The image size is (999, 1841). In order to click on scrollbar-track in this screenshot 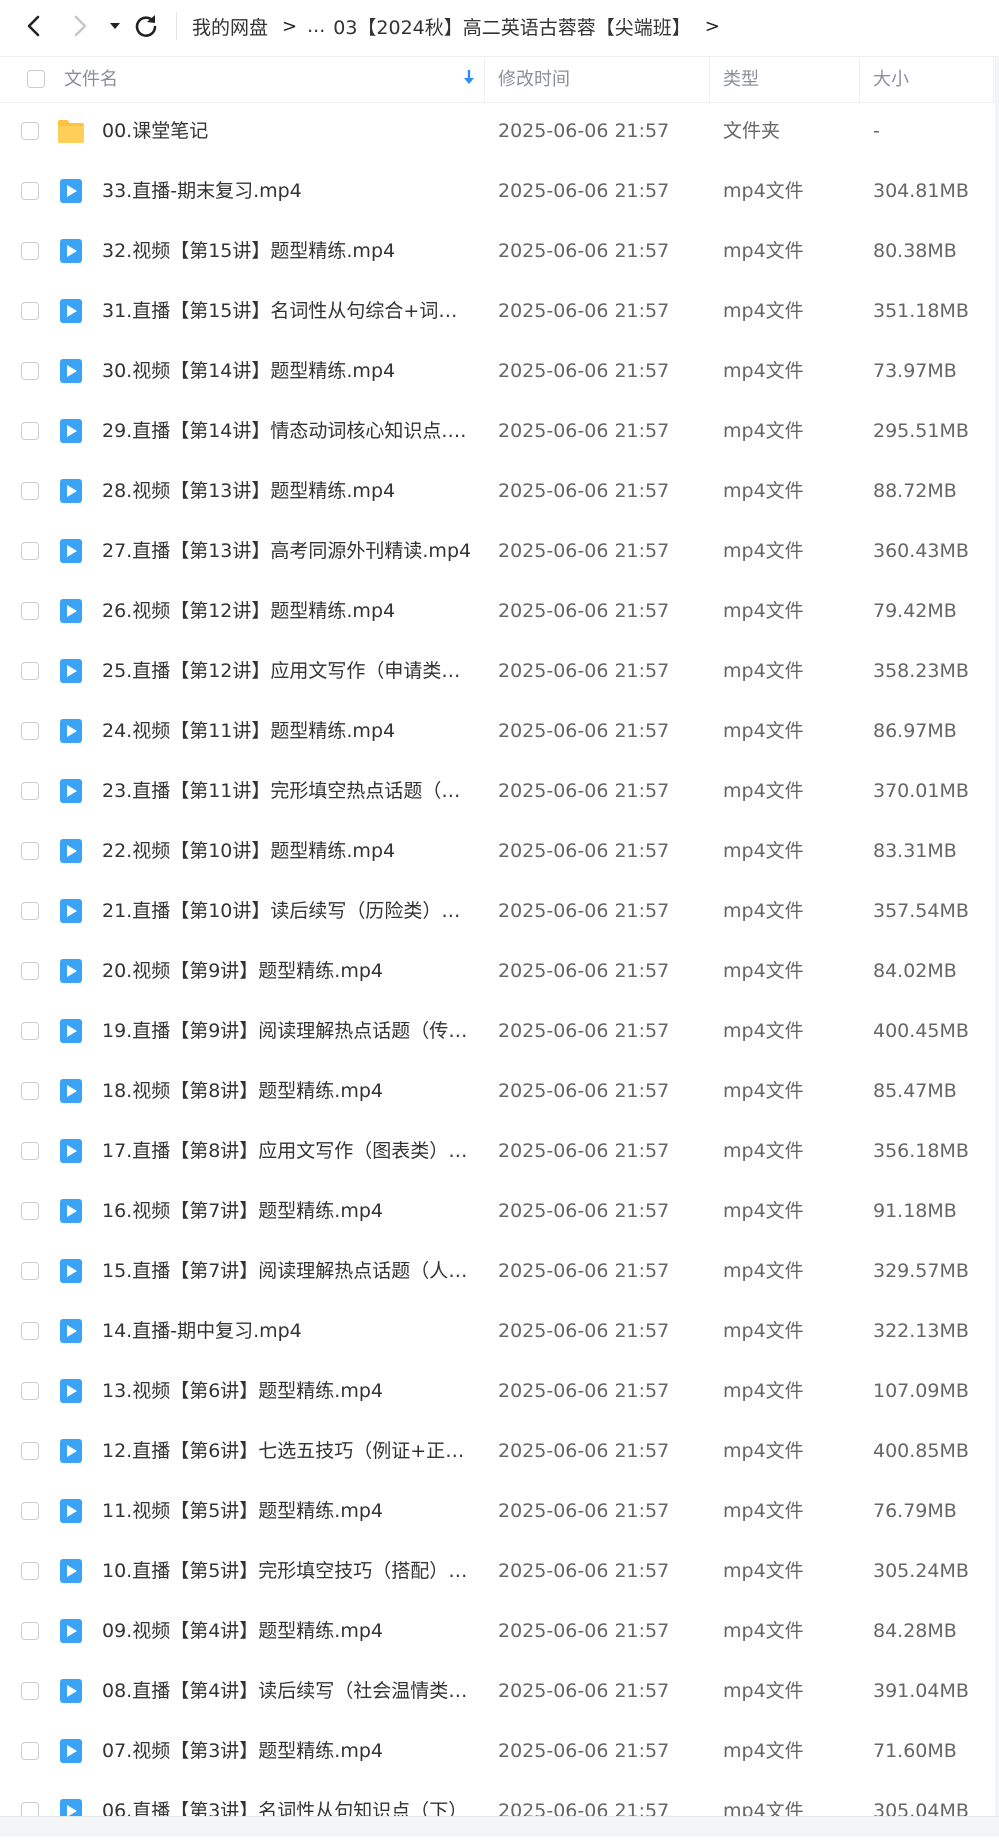, I will do `click(997, 936)`.